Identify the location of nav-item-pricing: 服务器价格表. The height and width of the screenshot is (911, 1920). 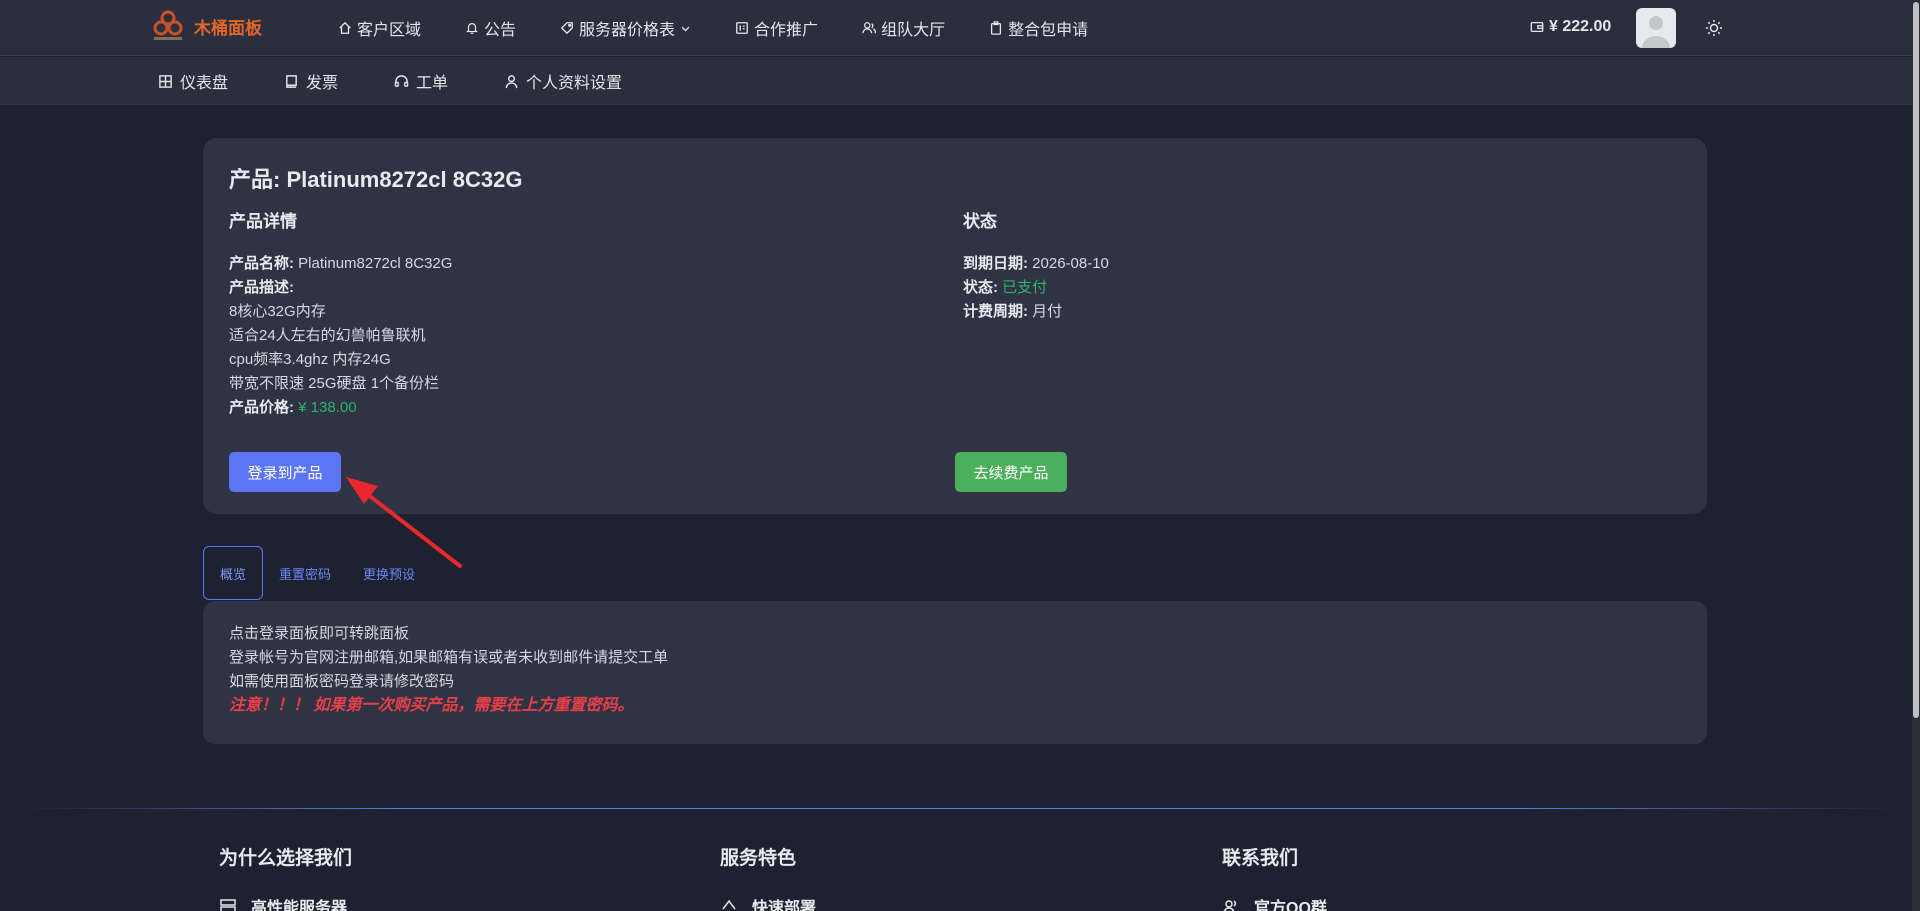
(625, 28).